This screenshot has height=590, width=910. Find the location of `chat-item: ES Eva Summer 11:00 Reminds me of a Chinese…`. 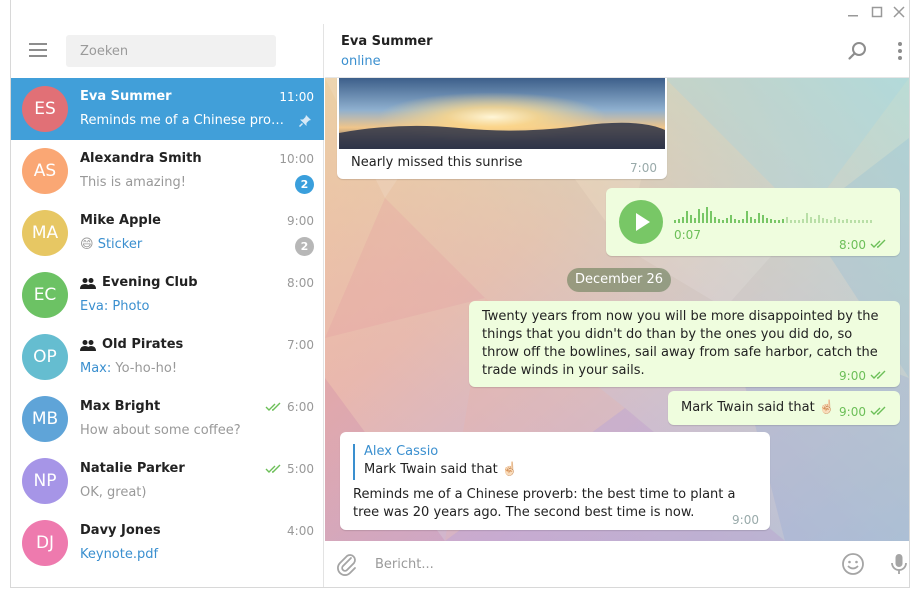

chat-item: ES Eva Summer 11:00 Reminds me of a Chinese… is located at coordinates (167, 109).